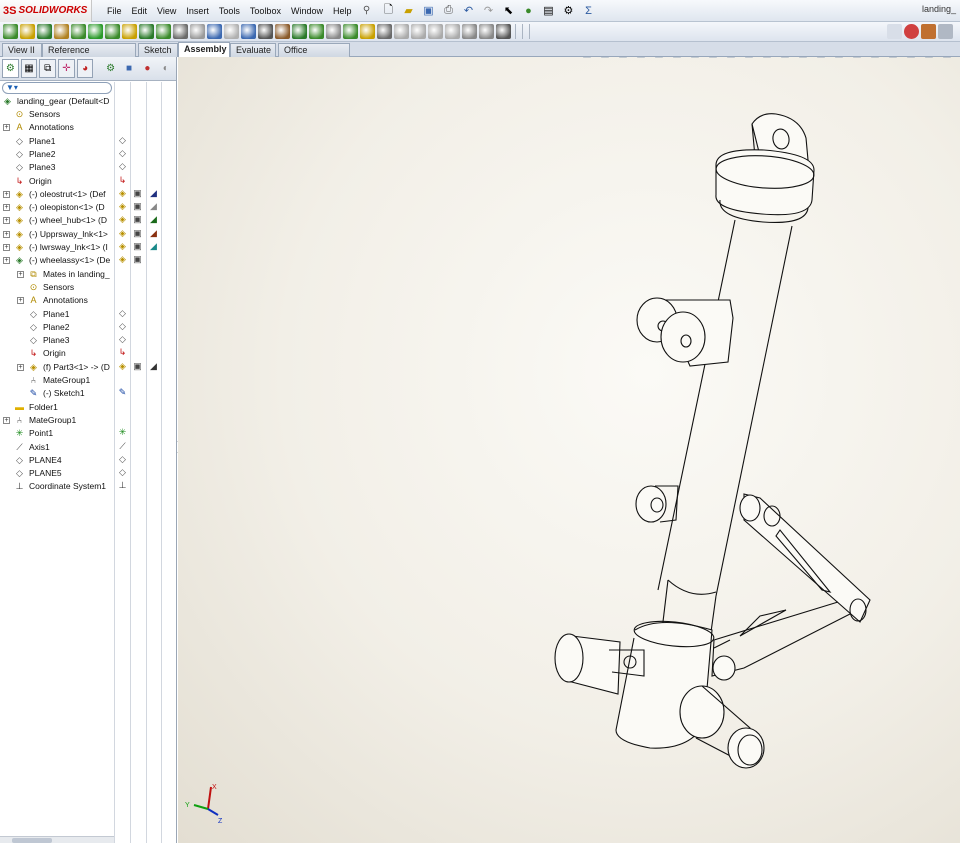 The image size is (960, 843). I want to click on tree-item: + ◈ (-) wheelassy<1> (De, so click(57, 260).